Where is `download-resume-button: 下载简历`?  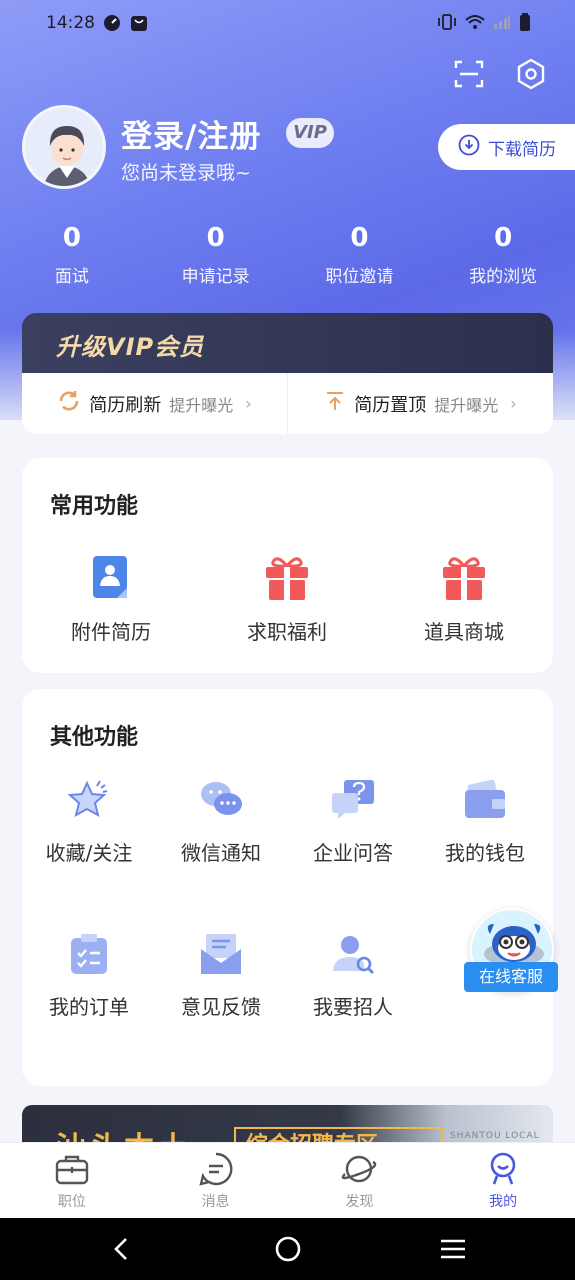
download-resume-button: 下载简历 is located at coordinates (506, 147).